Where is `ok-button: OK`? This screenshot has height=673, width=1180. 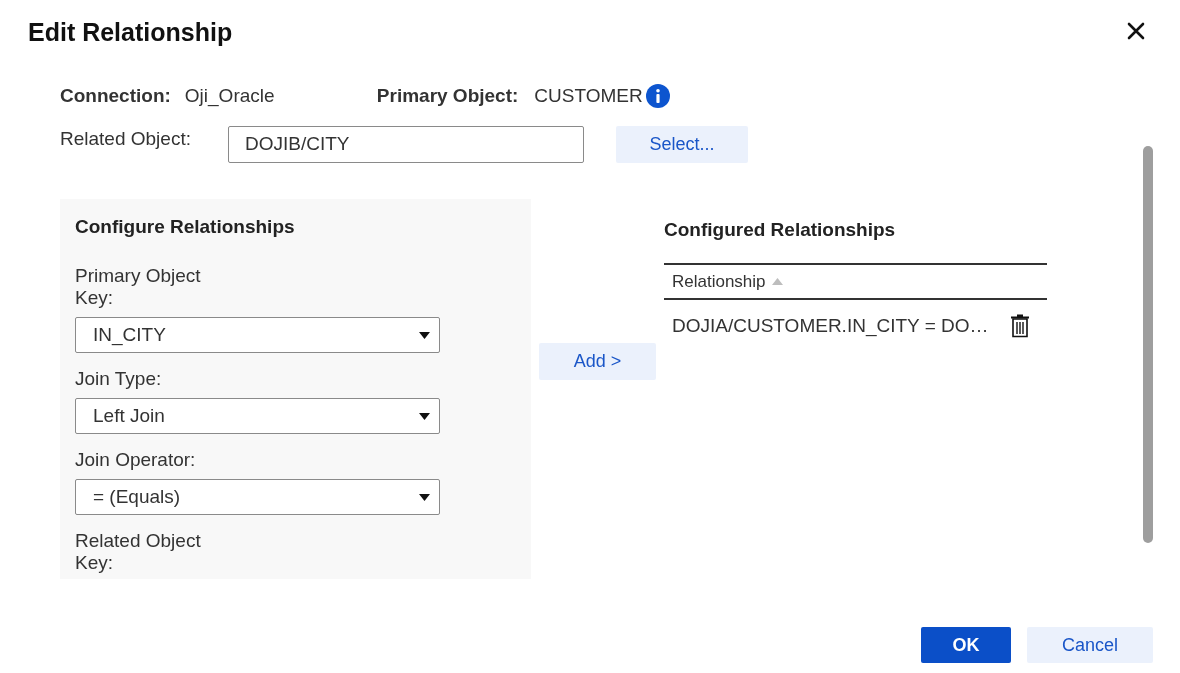 ok-button: OK is located at coordinates (966, 645).